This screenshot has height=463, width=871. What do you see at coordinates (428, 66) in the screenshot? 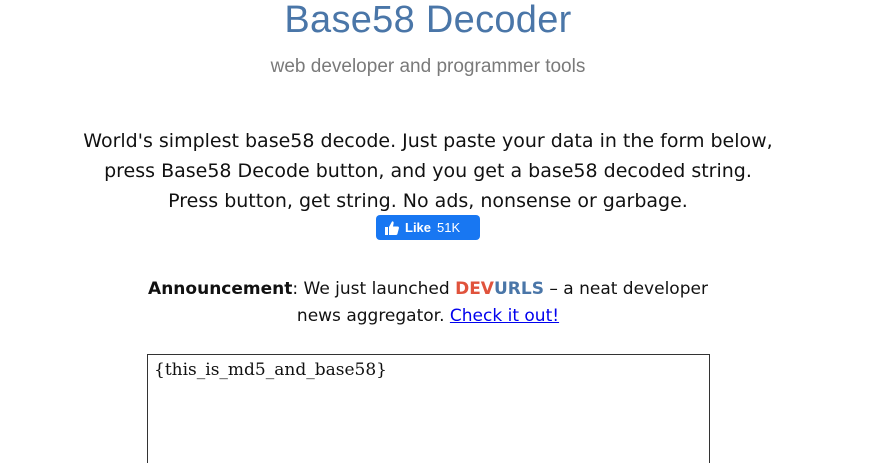
I see `page-subtitle: web developer and programmer tools` at bounding box center [428, 66].